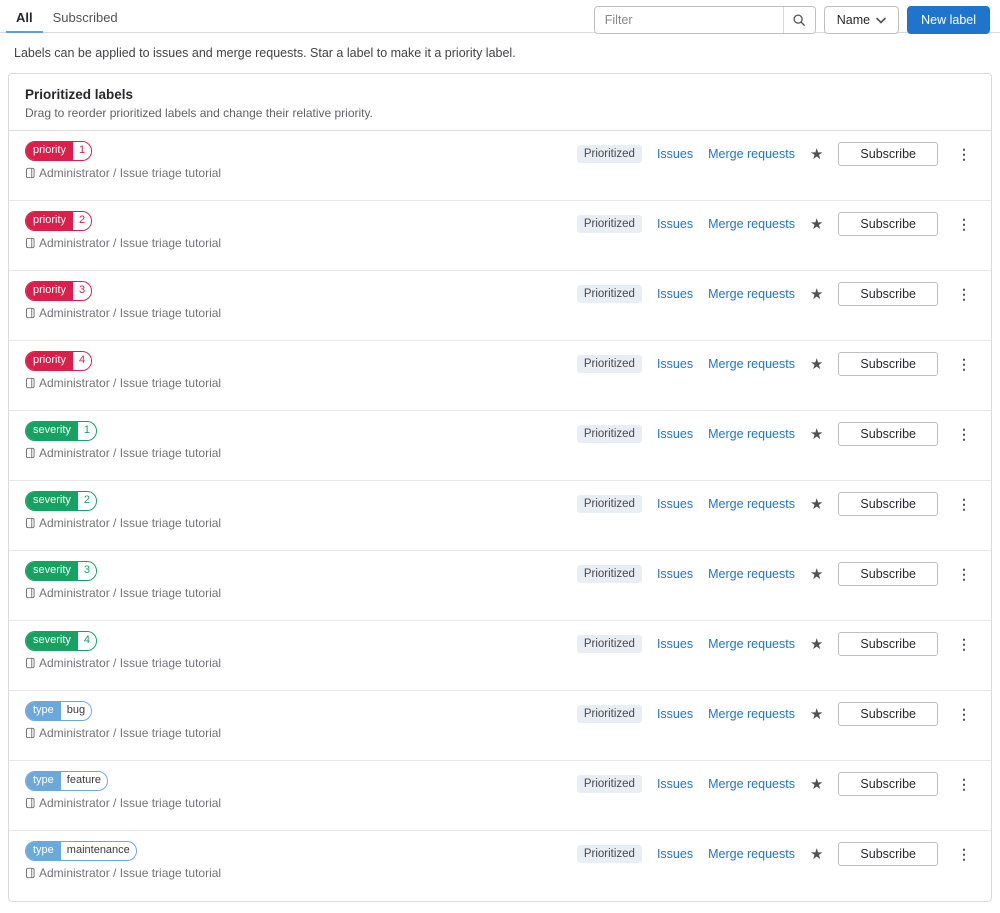 The height and width of the screenshot is (913, 1000). I want to click on filter-group, so click(704, 20).